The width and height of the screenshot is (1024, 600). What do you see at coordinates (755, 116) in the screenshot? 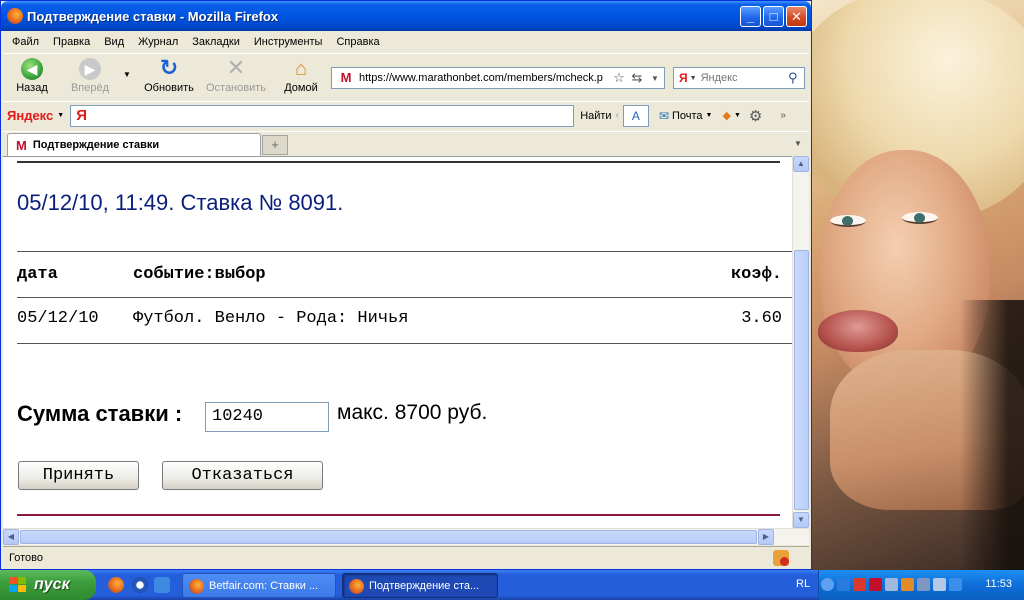
I see `gear-icon: ⚙` at bounding box center [755, 116].